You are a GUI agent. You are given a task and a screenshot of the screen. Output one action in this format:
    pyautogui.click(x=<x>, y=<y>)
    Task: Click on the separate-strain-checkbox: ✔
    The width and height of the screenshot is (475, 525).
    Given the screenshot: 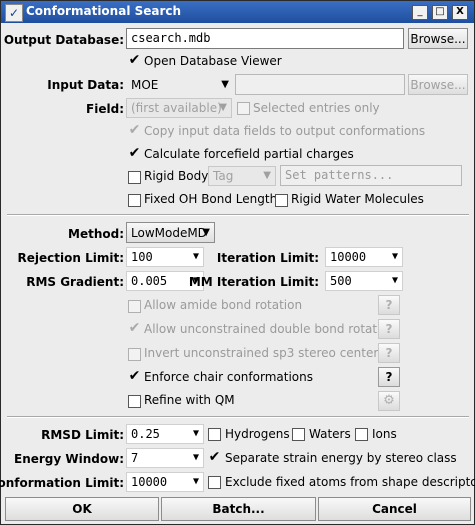 What is the action you would take?
    pyautogui.click(x=214, y=457)
    